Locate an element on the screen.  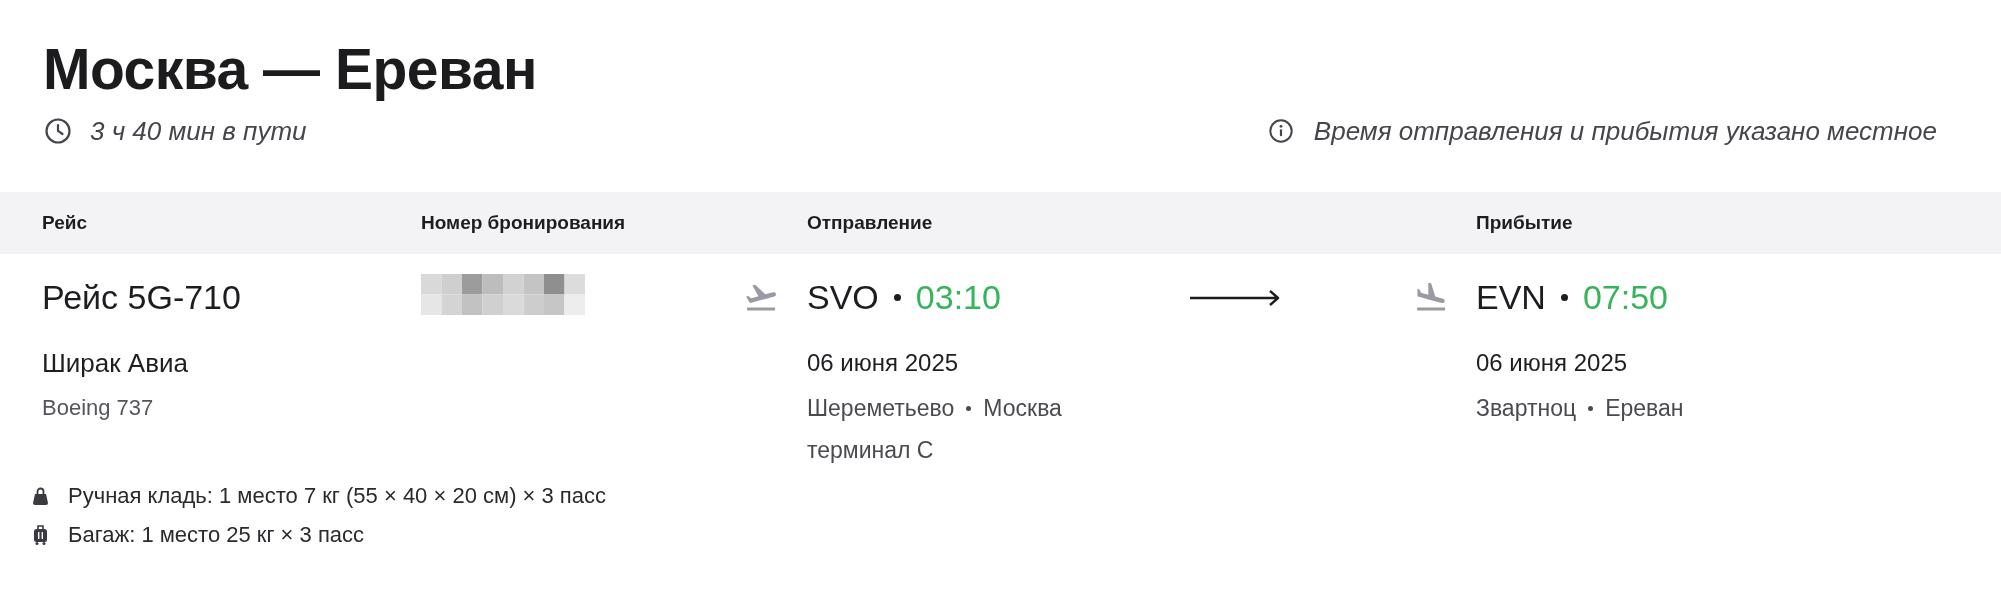
local-time-note: Время отправления и прибытия указано местное is located at coordinates (1625, 131).